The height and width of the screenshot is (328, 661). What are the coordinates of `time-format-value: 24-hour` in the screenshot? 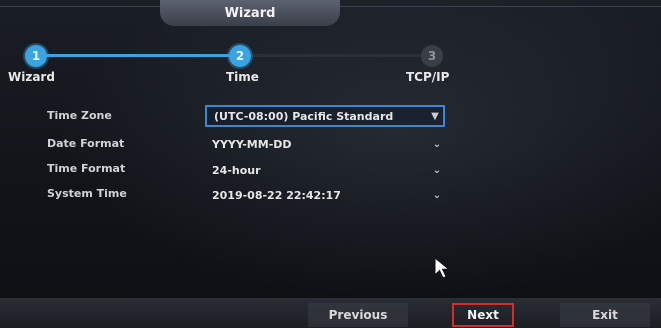 It's located at (236, 170).